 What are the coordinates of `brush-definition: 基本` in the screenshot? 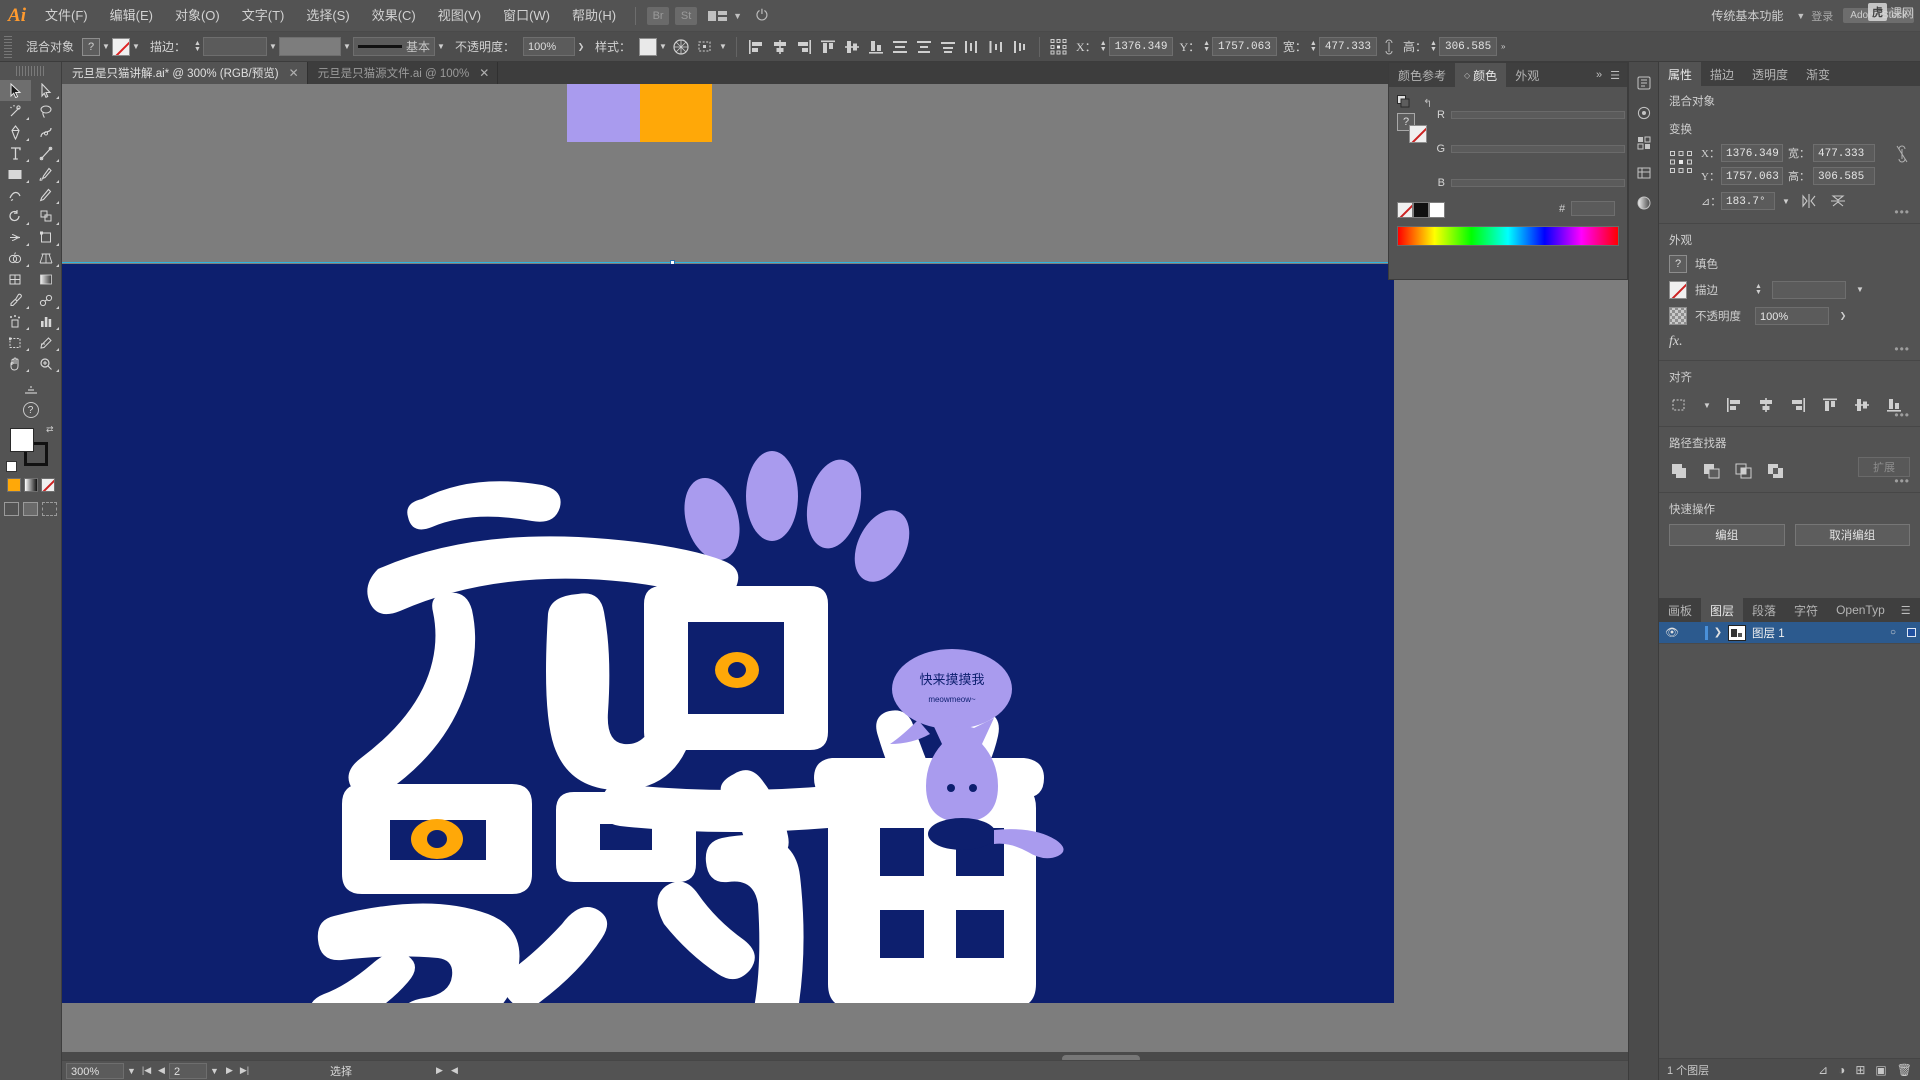 It's located at (393, 46).